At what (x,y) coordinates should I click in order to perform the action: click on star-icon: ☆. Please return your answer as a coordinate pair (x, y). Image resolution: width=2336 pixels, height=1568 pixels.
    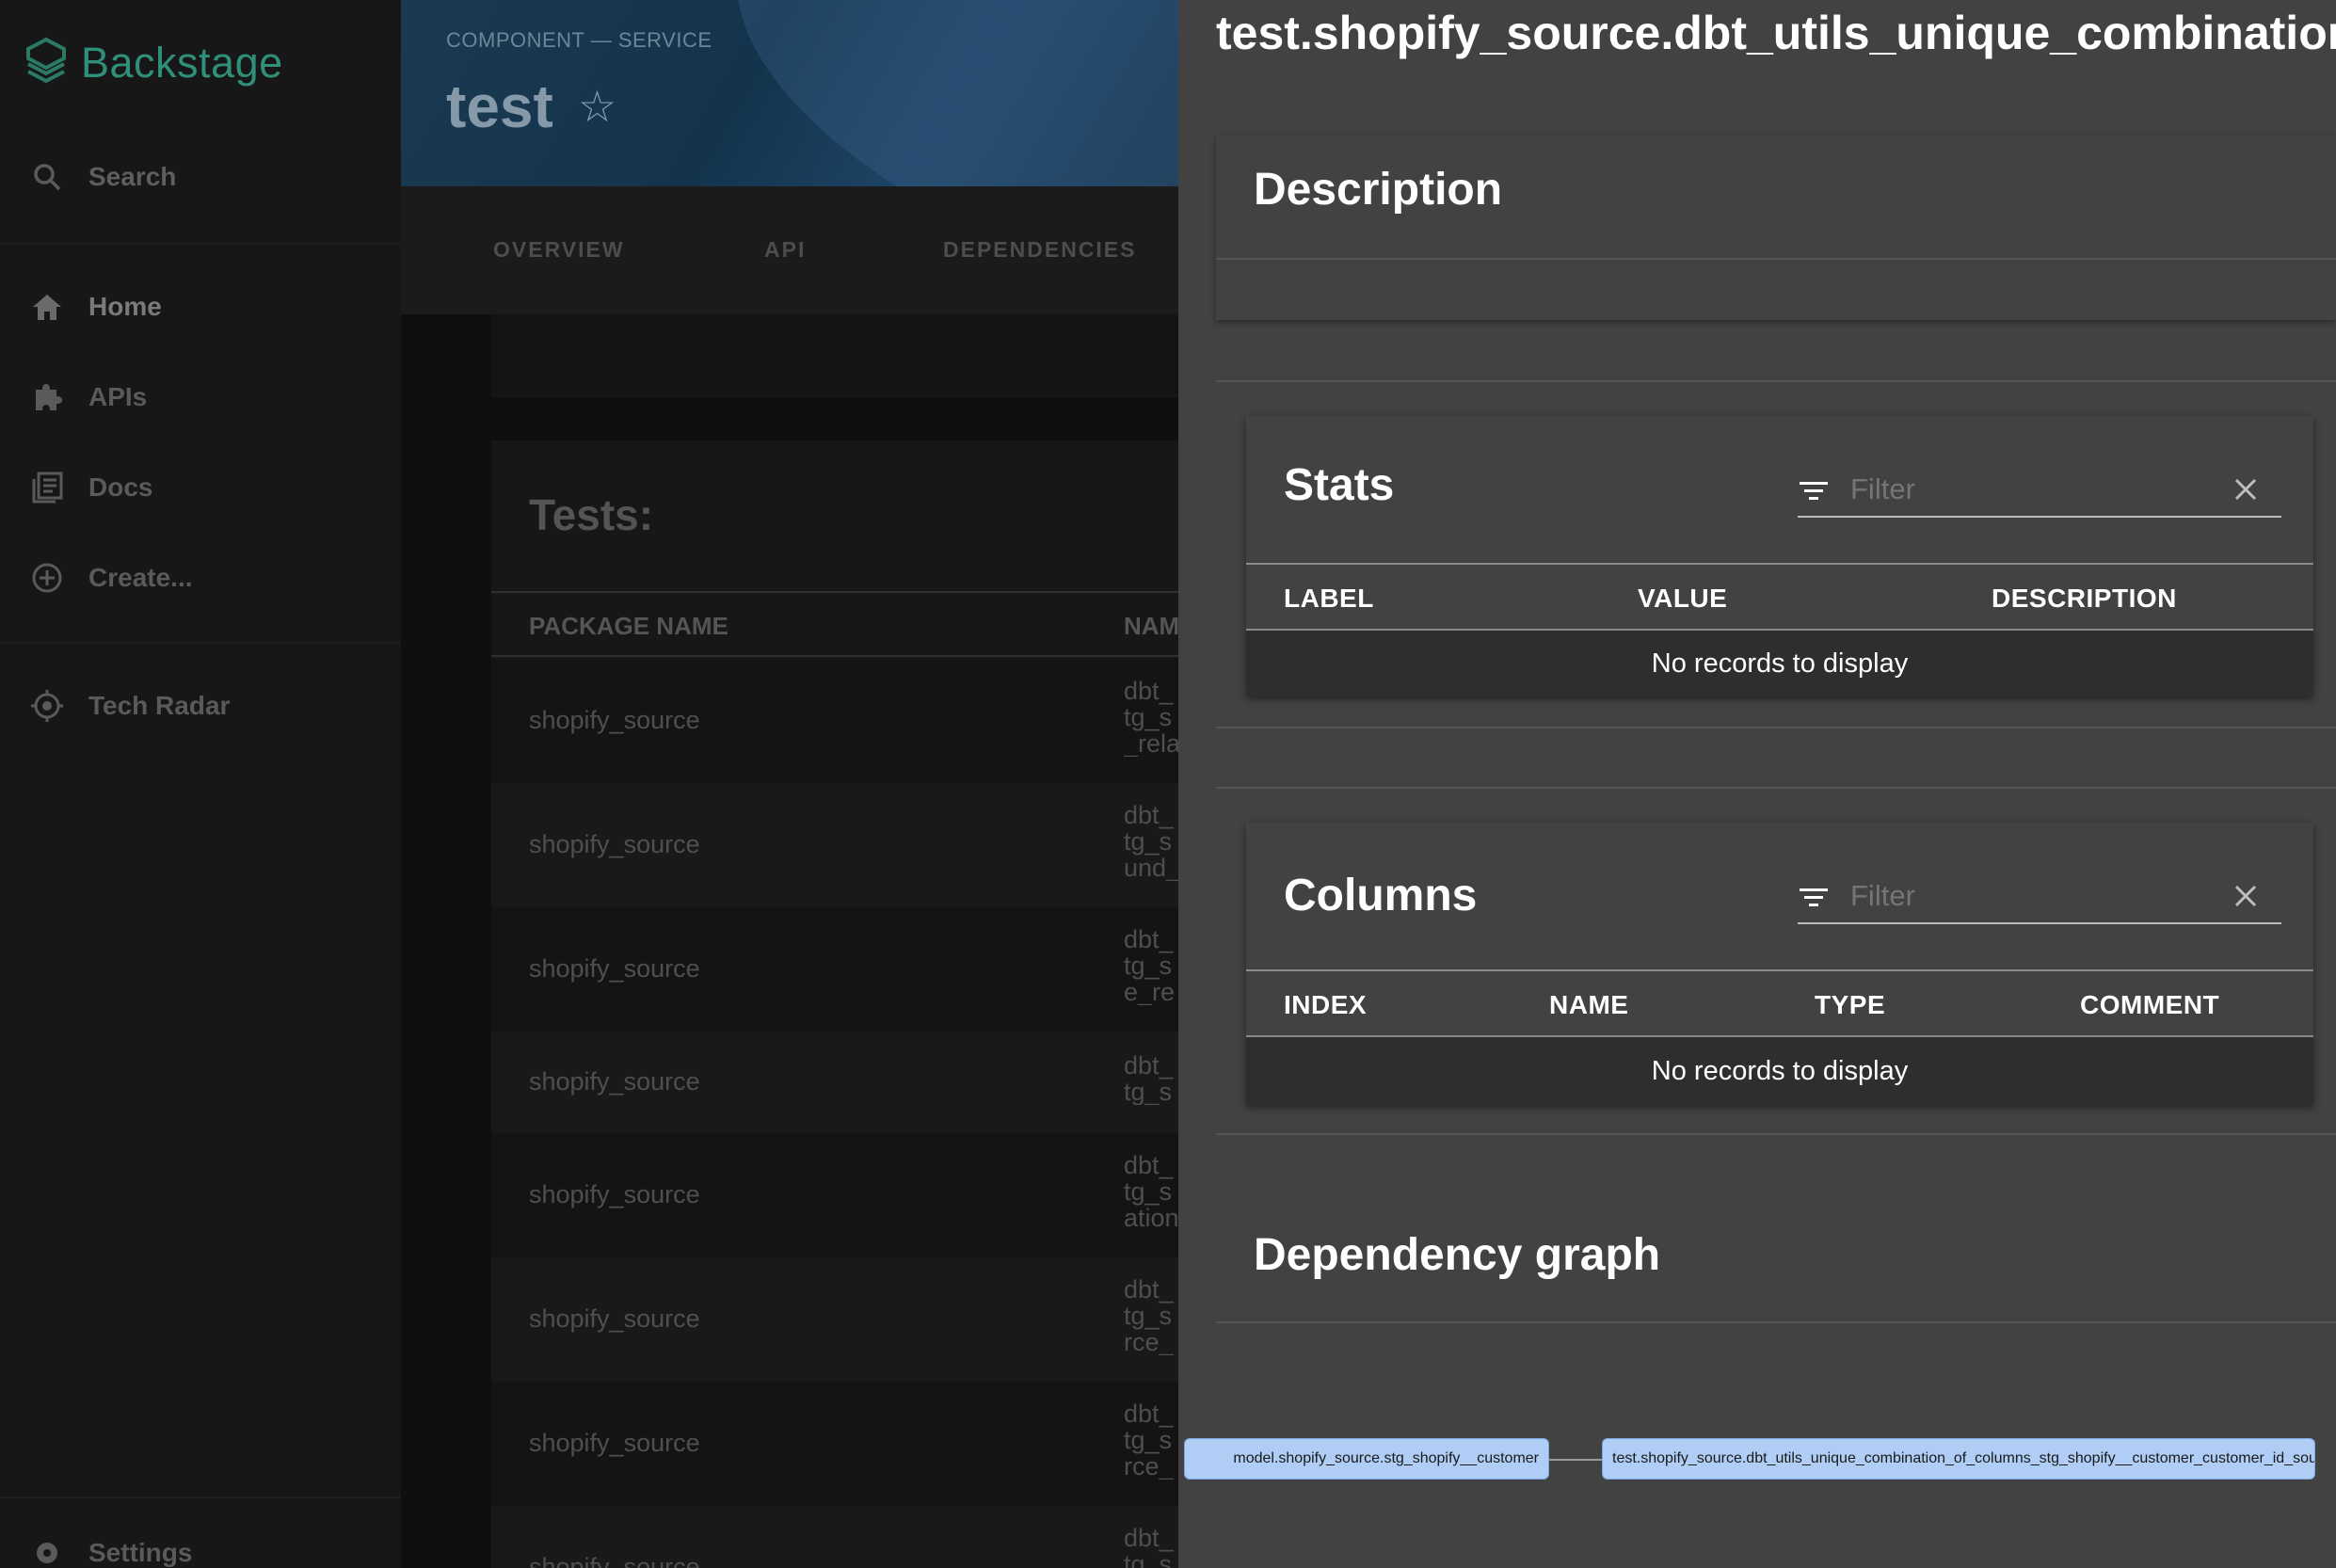
    Looking at the image, I should click on (597, 106).